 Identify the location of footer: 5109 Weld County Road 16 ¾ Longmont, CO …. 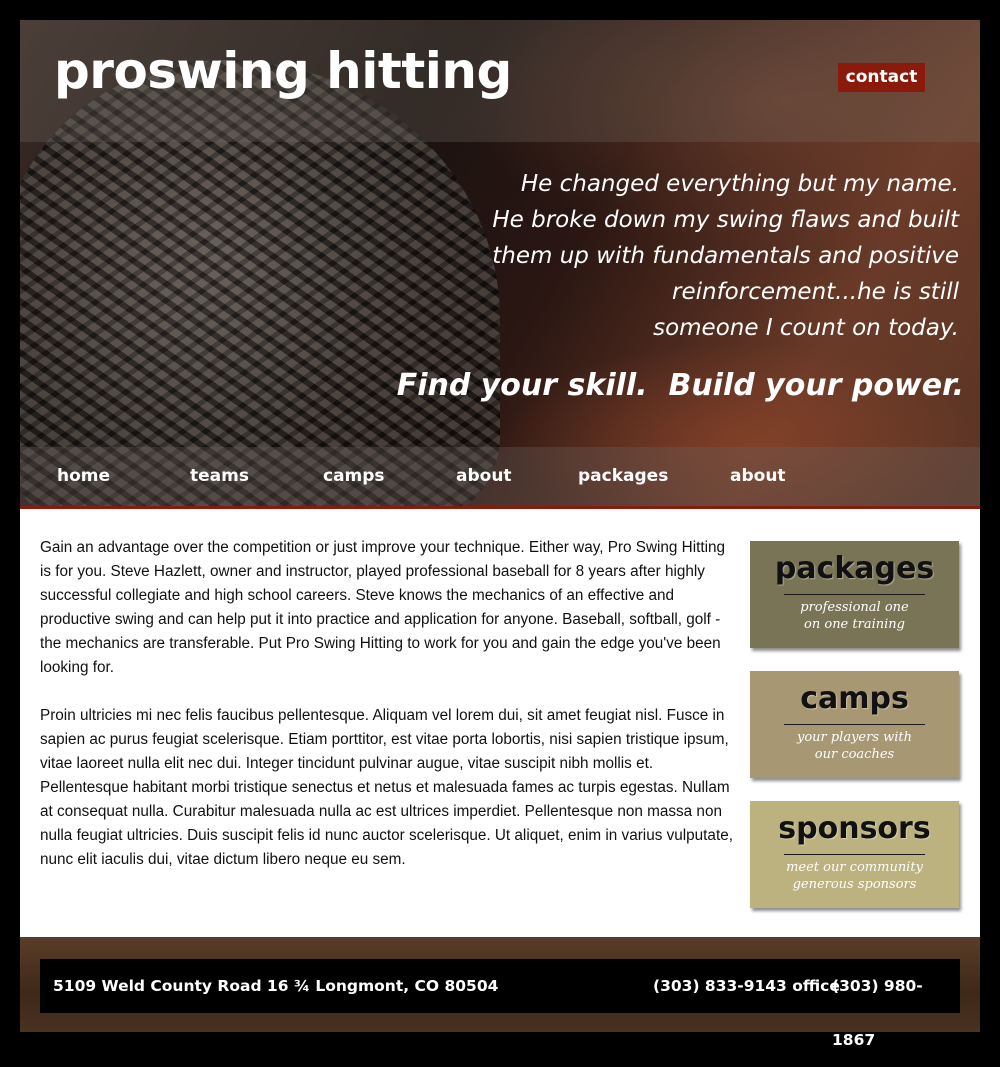
(500, 993).